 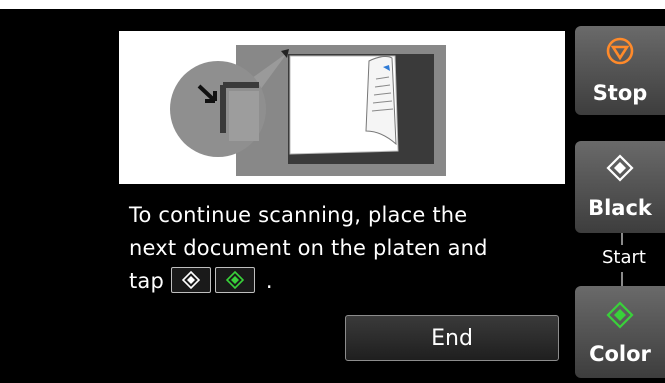 I want to click on start-label: Start, so click(x=624, y=257).